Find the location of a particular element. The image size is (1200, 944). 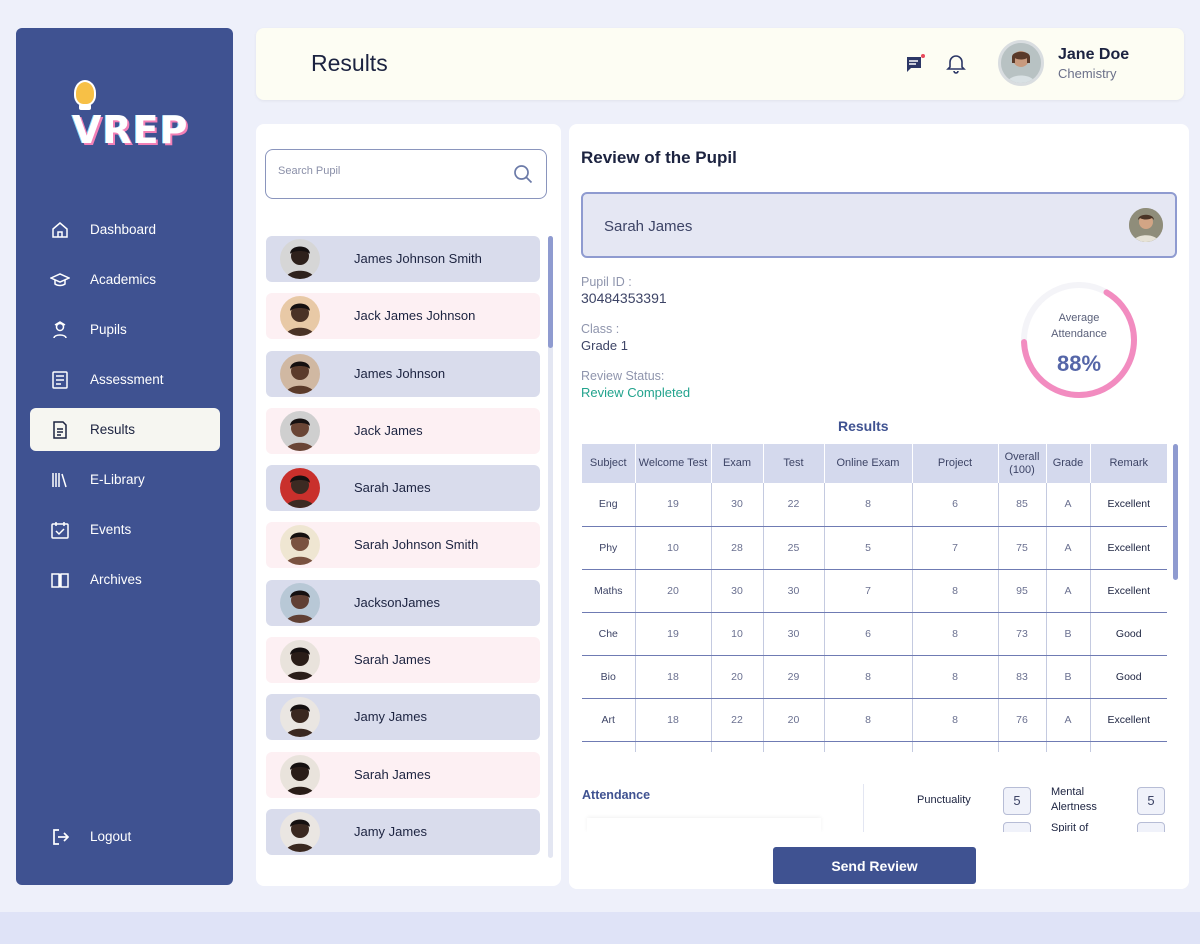

table-cell: 30 is located at coordinates (737, 591).